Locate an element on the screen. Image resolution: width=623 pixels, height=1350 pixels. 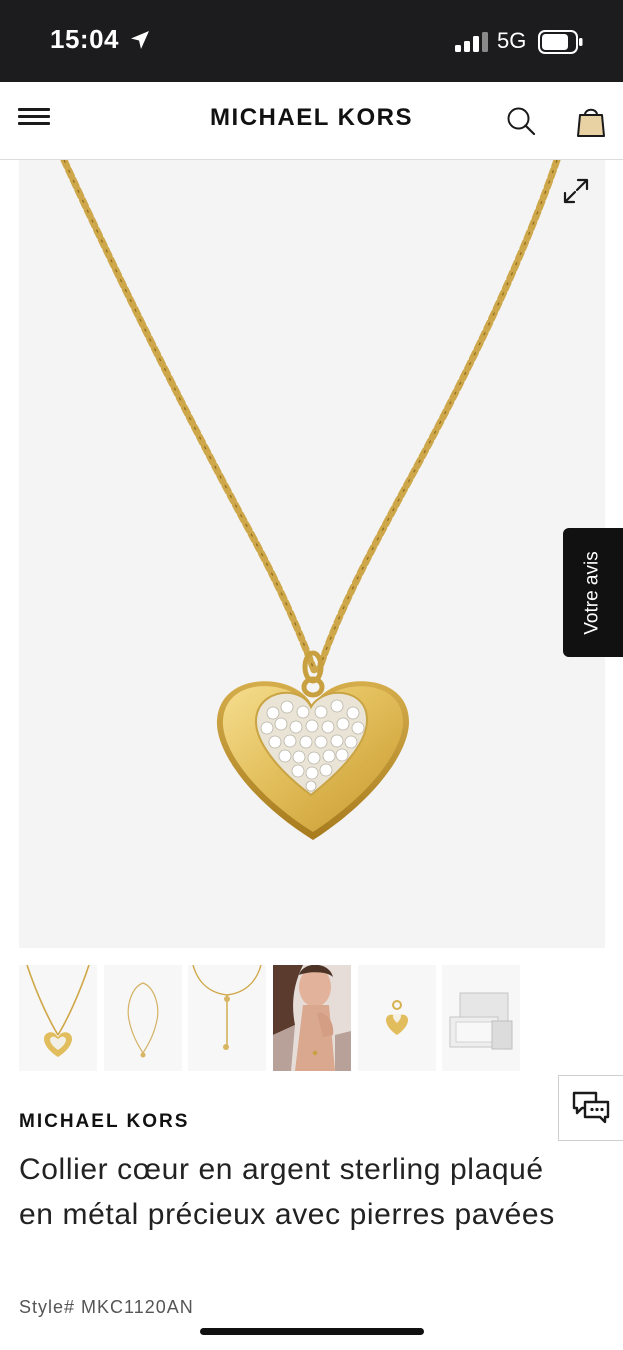
expand-icon is located at coordinates (576, 191).